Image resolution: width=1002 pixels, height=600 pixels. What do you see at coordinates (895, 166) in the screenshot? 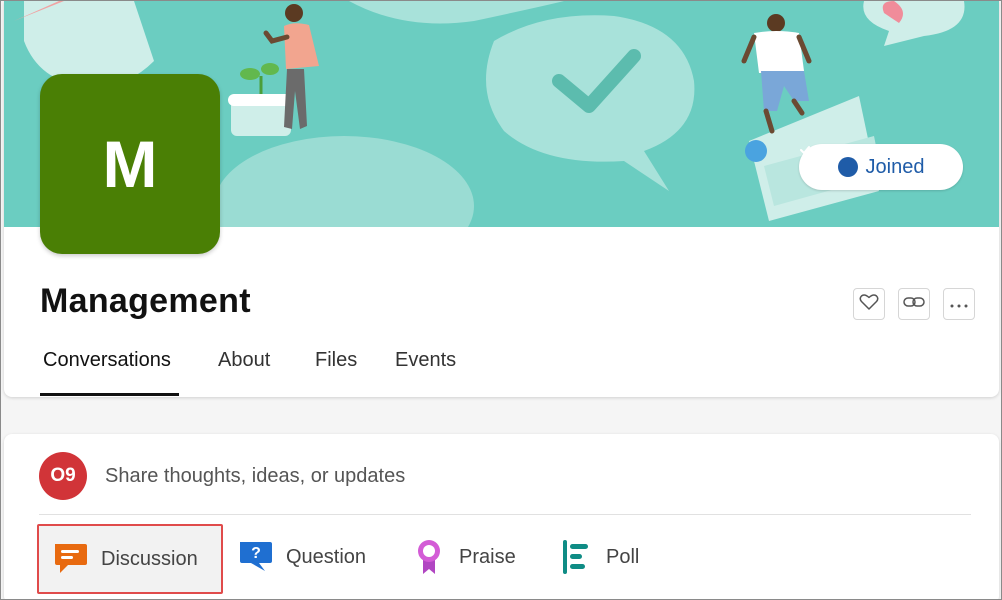
I see `joined-label: Joined` at bounding box center [895, 166].